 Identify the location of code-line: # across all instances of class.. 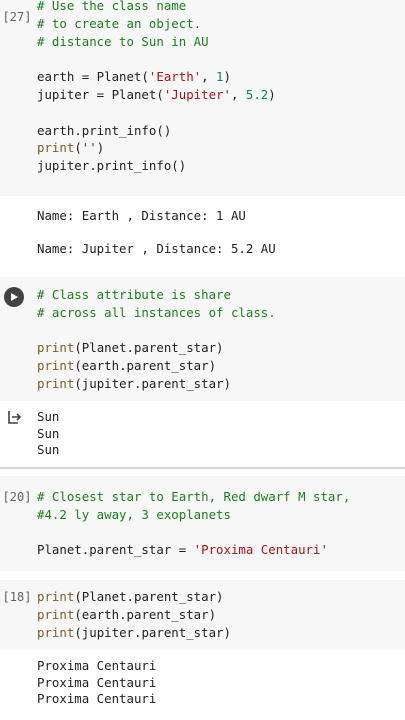
(156, 313).